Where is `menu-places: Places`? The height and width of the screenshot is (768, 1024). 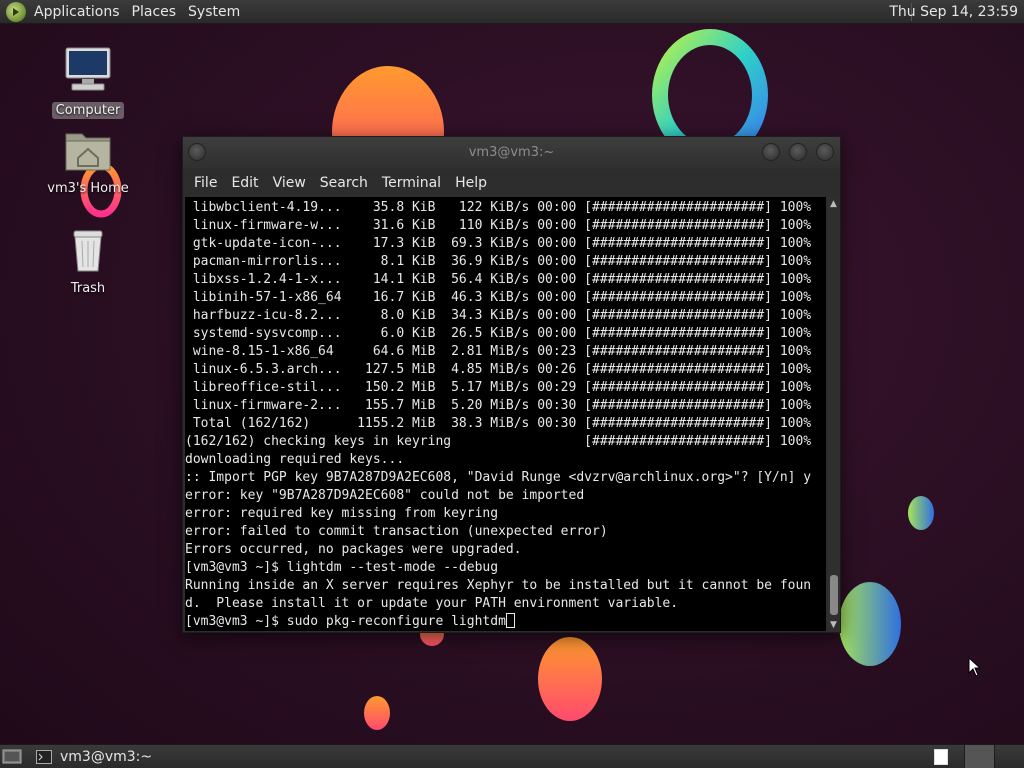 menu-places: Places is located at coordinates (154, 12).